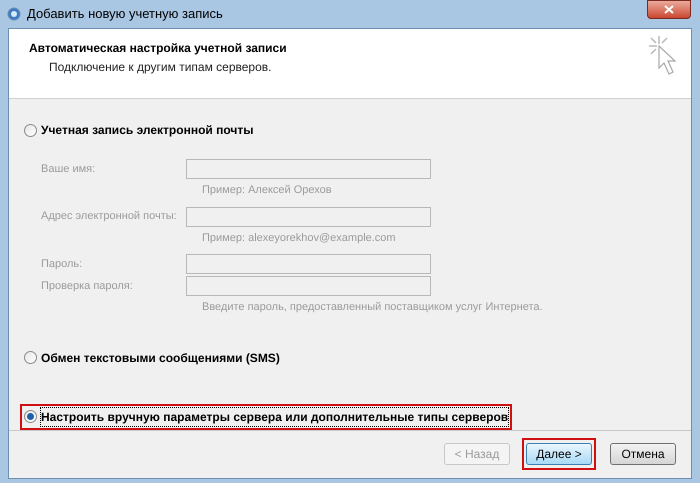 The height and width of the screenshot is (483, 700). What do you see at coordinates (14, 14) in the screenshot?
I see `app-icon` at bounding box center [14, 14].